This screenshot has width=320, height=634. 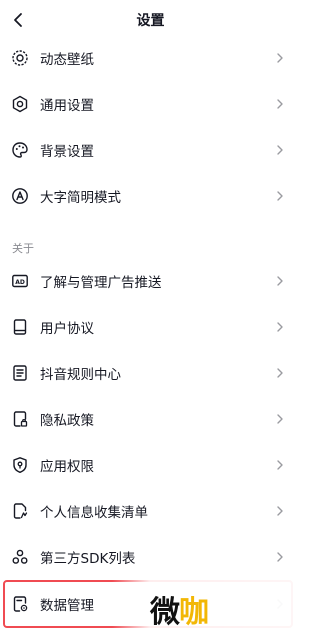 I want to click on setting-third-party-sdk: 第三方SDK列表, so click(x=150, y=557).